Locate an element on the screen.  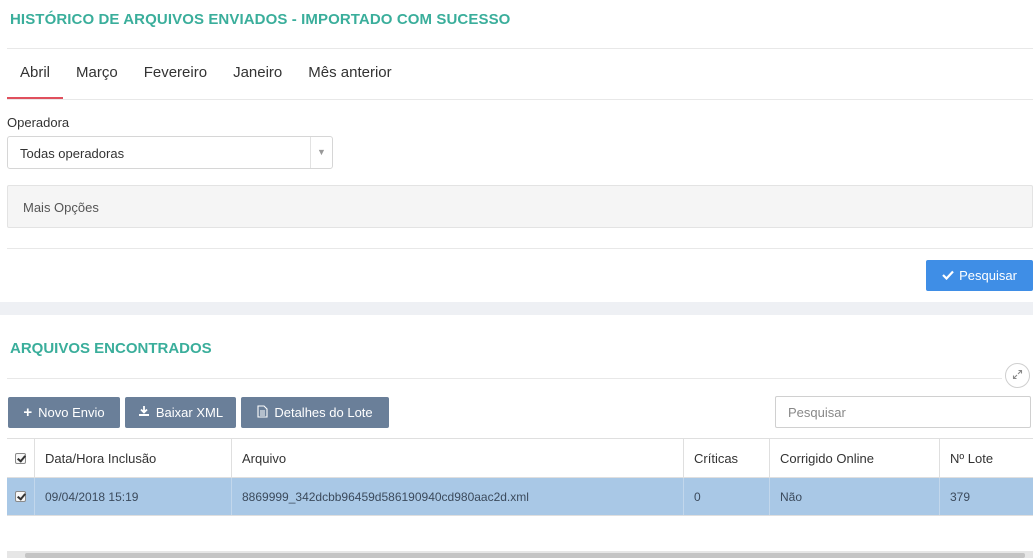
column-header-corrigido-online: Corrigido Online is located at coordinates (854, 458).